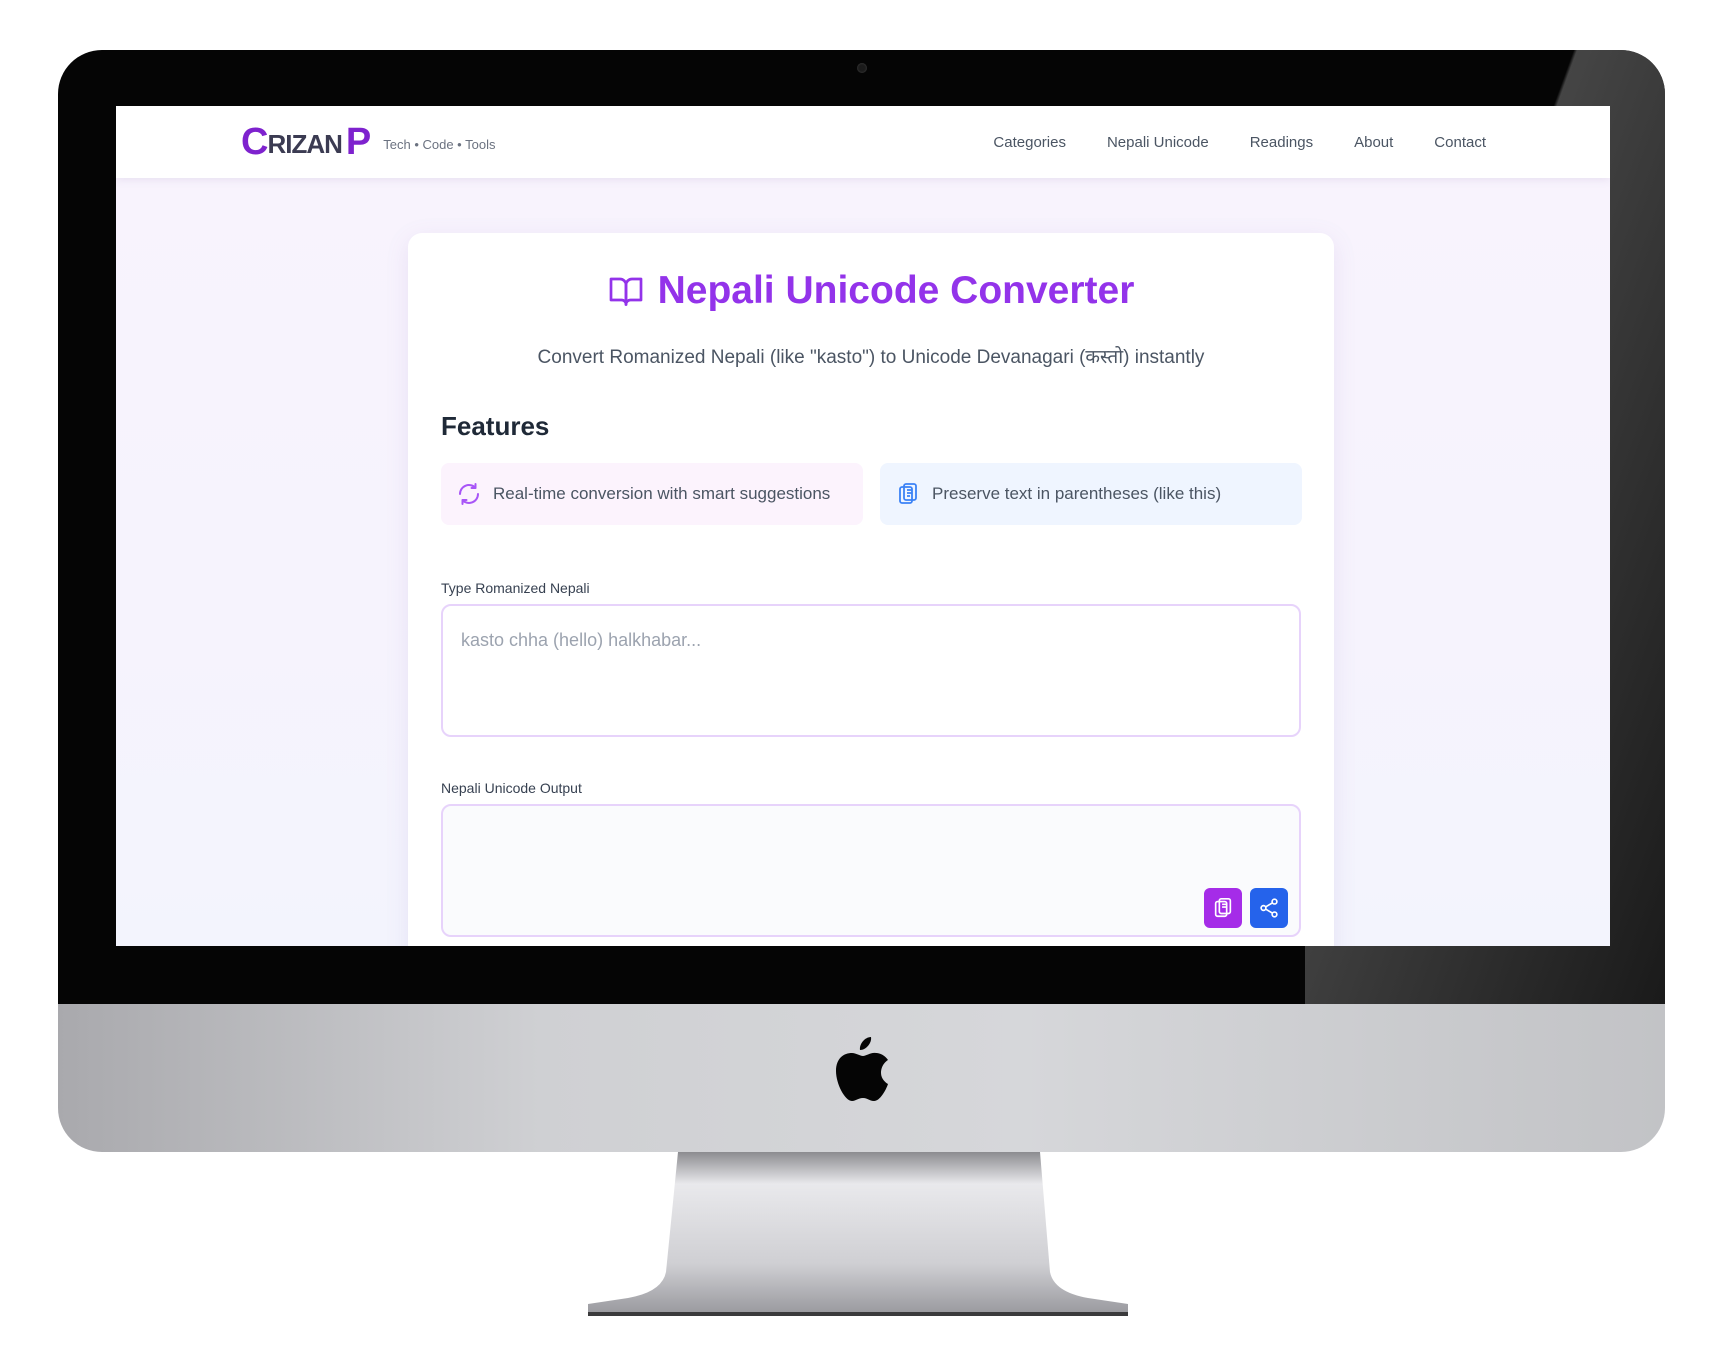 This screenshot has height=1366, width=1713. I want to click on logo-letter-c: C, so click(254, 141).